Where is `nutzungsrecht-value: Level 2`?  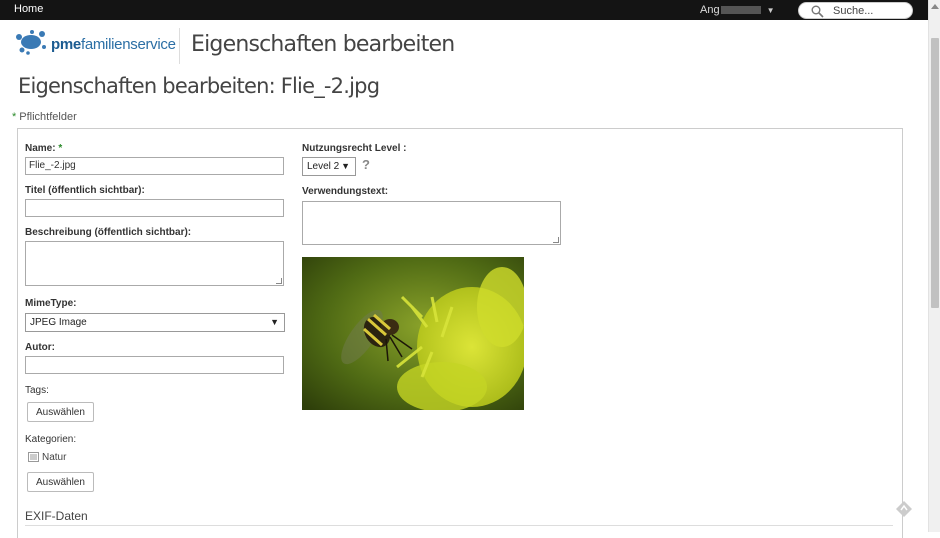
nutzungsrecht-value: Level 2 is located at coordinates (323, 166).